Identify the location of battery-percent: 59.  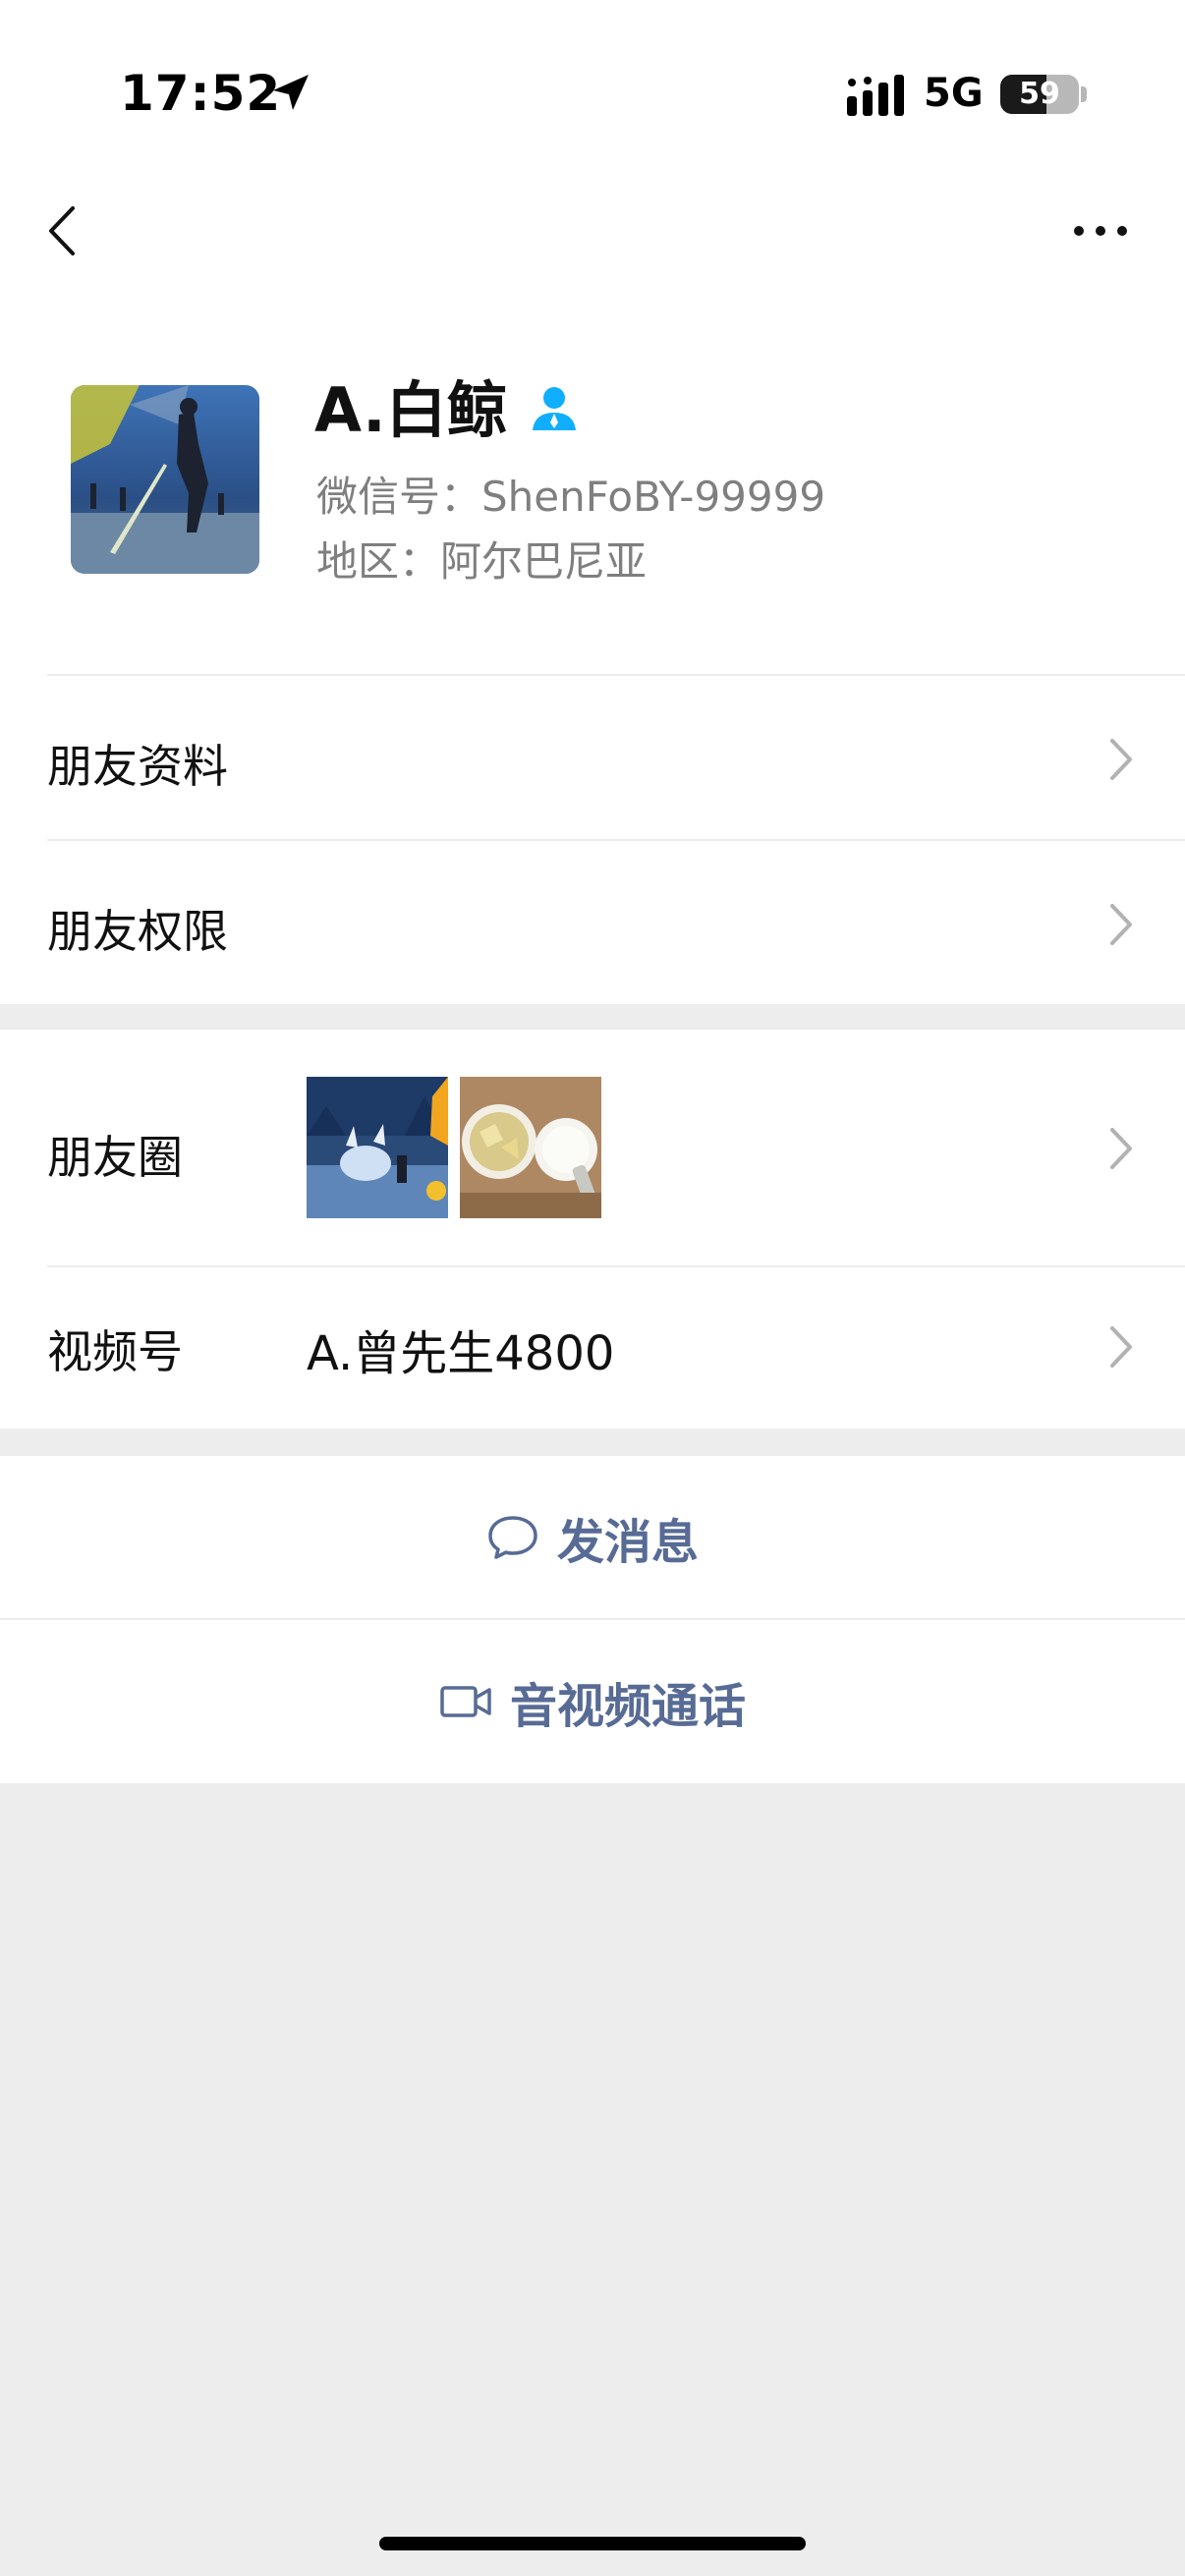
(1040, 94).